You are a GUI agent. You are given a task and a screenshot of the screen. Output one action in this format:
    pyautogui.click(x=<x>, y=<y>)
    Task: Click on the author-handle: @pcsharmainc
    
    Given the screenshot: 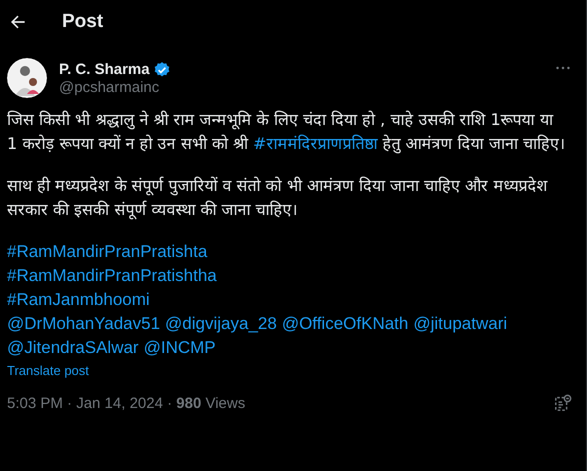 What is the action you would take?
    pyautogui.click(x=301, y=87)
    